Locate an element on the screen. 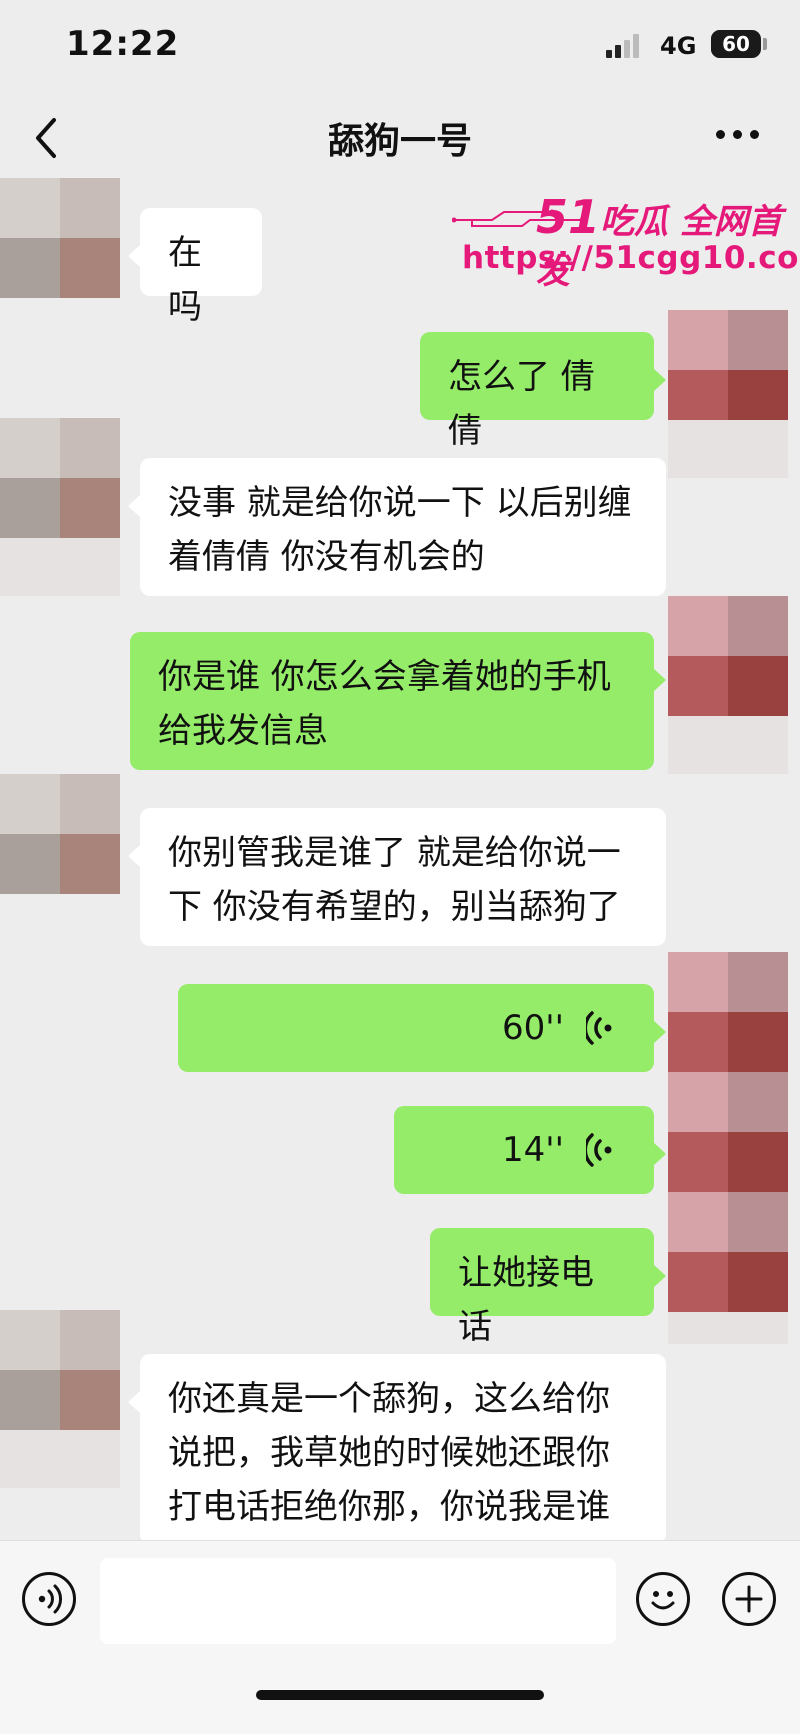  voice-message-bubble: 60'' is located at coordinates (422, 1028).